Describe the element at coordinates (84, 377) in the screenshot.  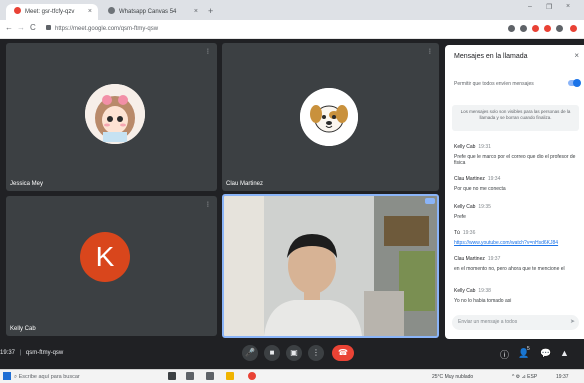
I see `taskbar-search: ⌕ Escribe aquí para buscar` at that location.